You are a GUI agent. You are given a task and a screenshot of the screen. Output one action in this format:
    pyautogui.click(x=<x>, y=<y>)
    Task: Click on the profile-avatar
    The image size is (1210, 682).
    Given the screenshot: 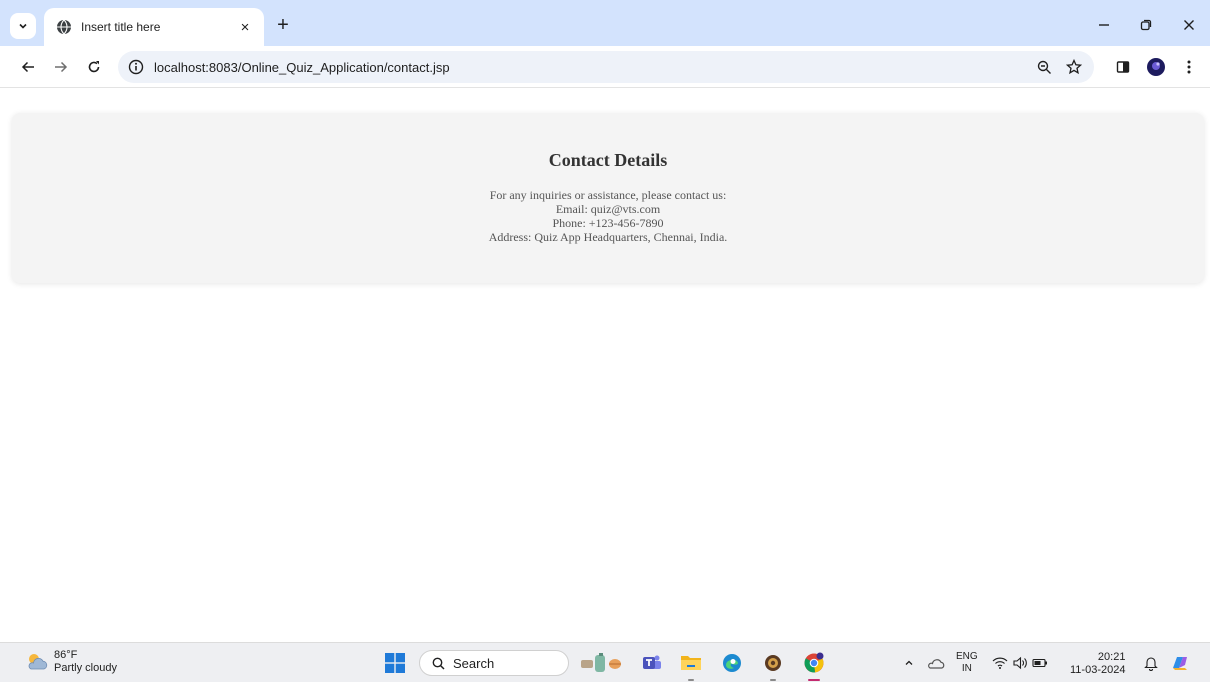 What is the action you would take?
    pyautogui.click(x=1156, y=67)
    